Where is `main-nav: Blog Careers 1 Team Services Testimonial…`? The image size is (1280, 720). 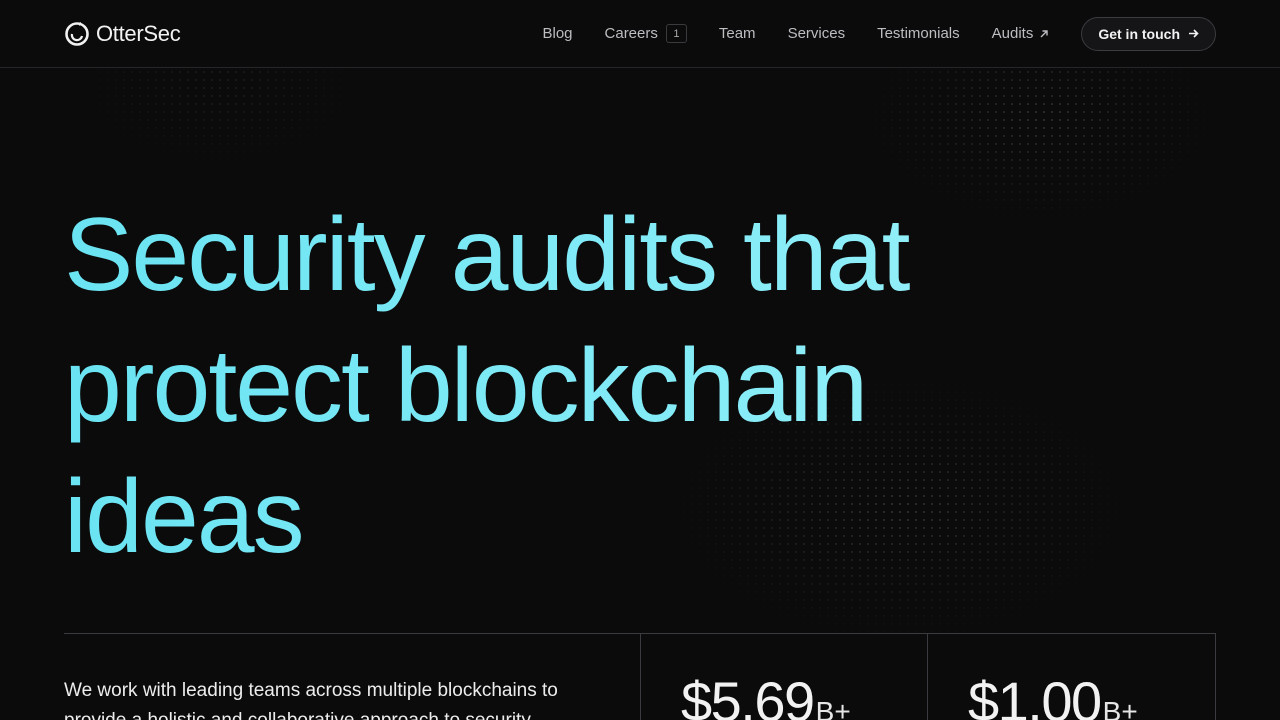
main-nav: Blog Careers 1 Team Services Testimonial… is located at coordinates (795, 33).